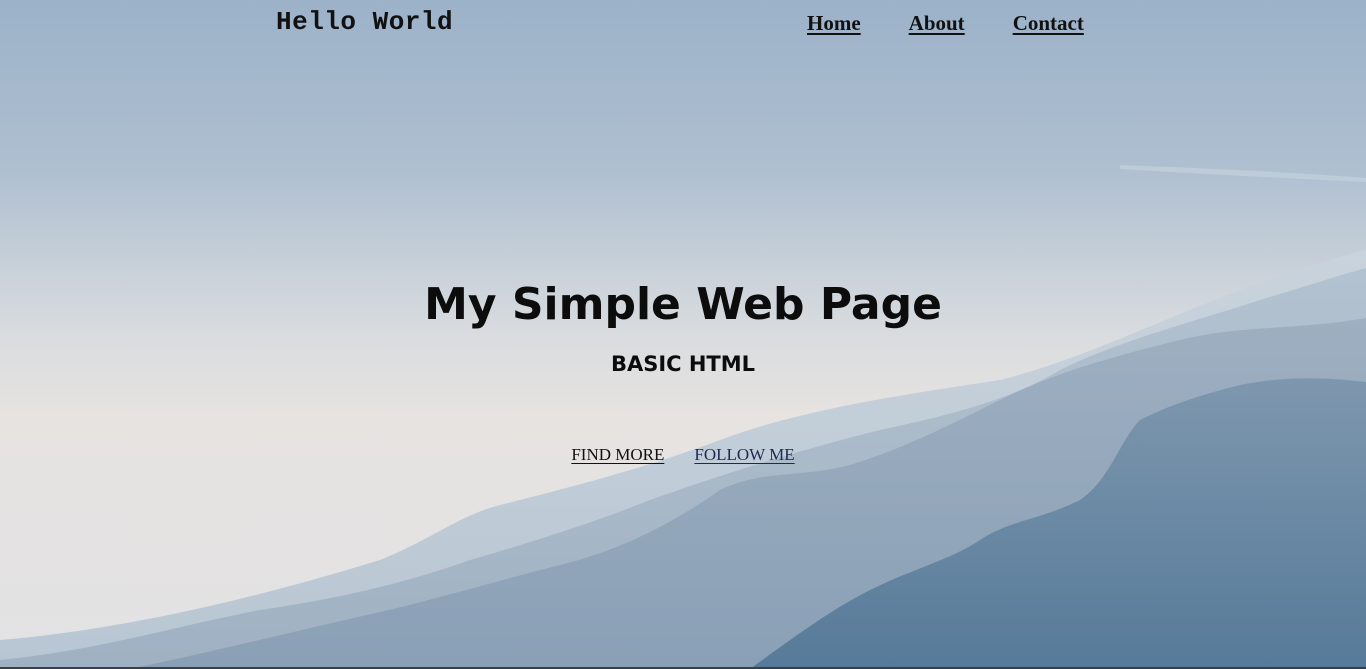 This screenshot has height=669, width=1366. What do you see at coordinates (1048, 23) in the screenshot?
I see `nav-link-contact: Contact` at bounding box center [1048, 23].